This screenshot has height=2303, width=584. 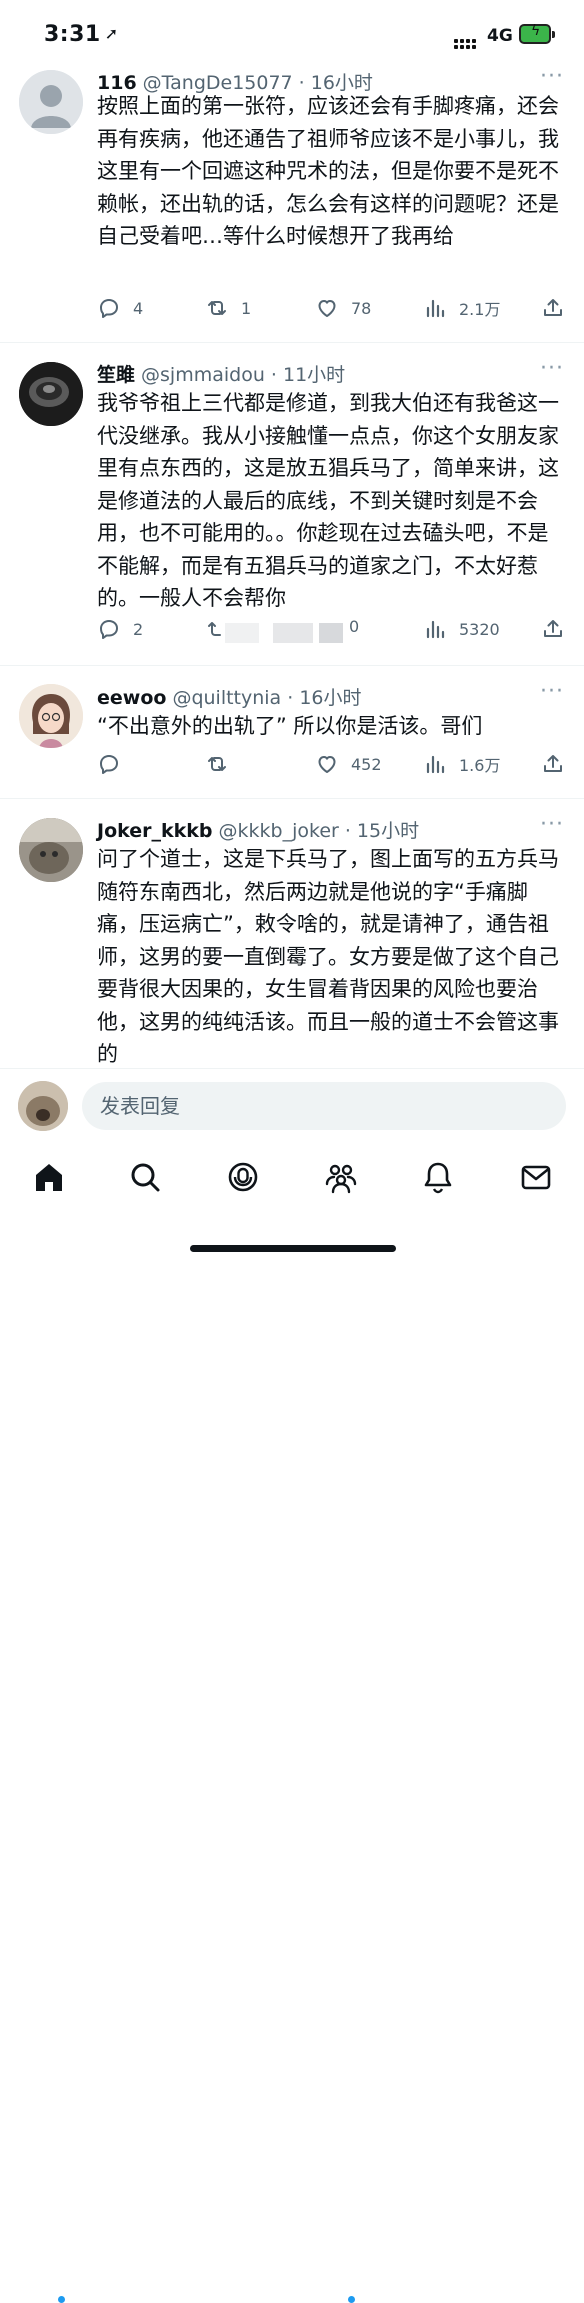 I want to click on display-name: Joker_kkkb, so click(x=155, y=831).